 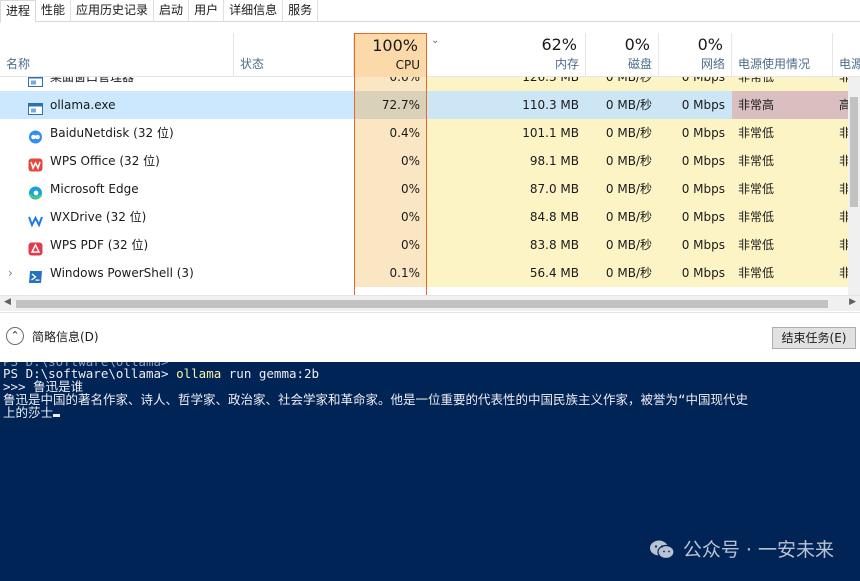 I want to click on memory-cell: 110.3 MB, so click(x=506, y=105).